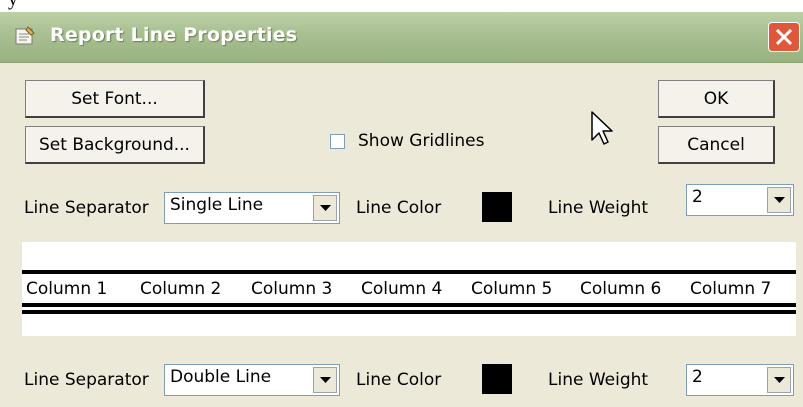 Image resolution: width=803 pixels, height=407 pixels. What do you see at coordinates (221, 377) in the screenshot?
I see `line-separator-value: Double Line` at bounding box center [221, 377].